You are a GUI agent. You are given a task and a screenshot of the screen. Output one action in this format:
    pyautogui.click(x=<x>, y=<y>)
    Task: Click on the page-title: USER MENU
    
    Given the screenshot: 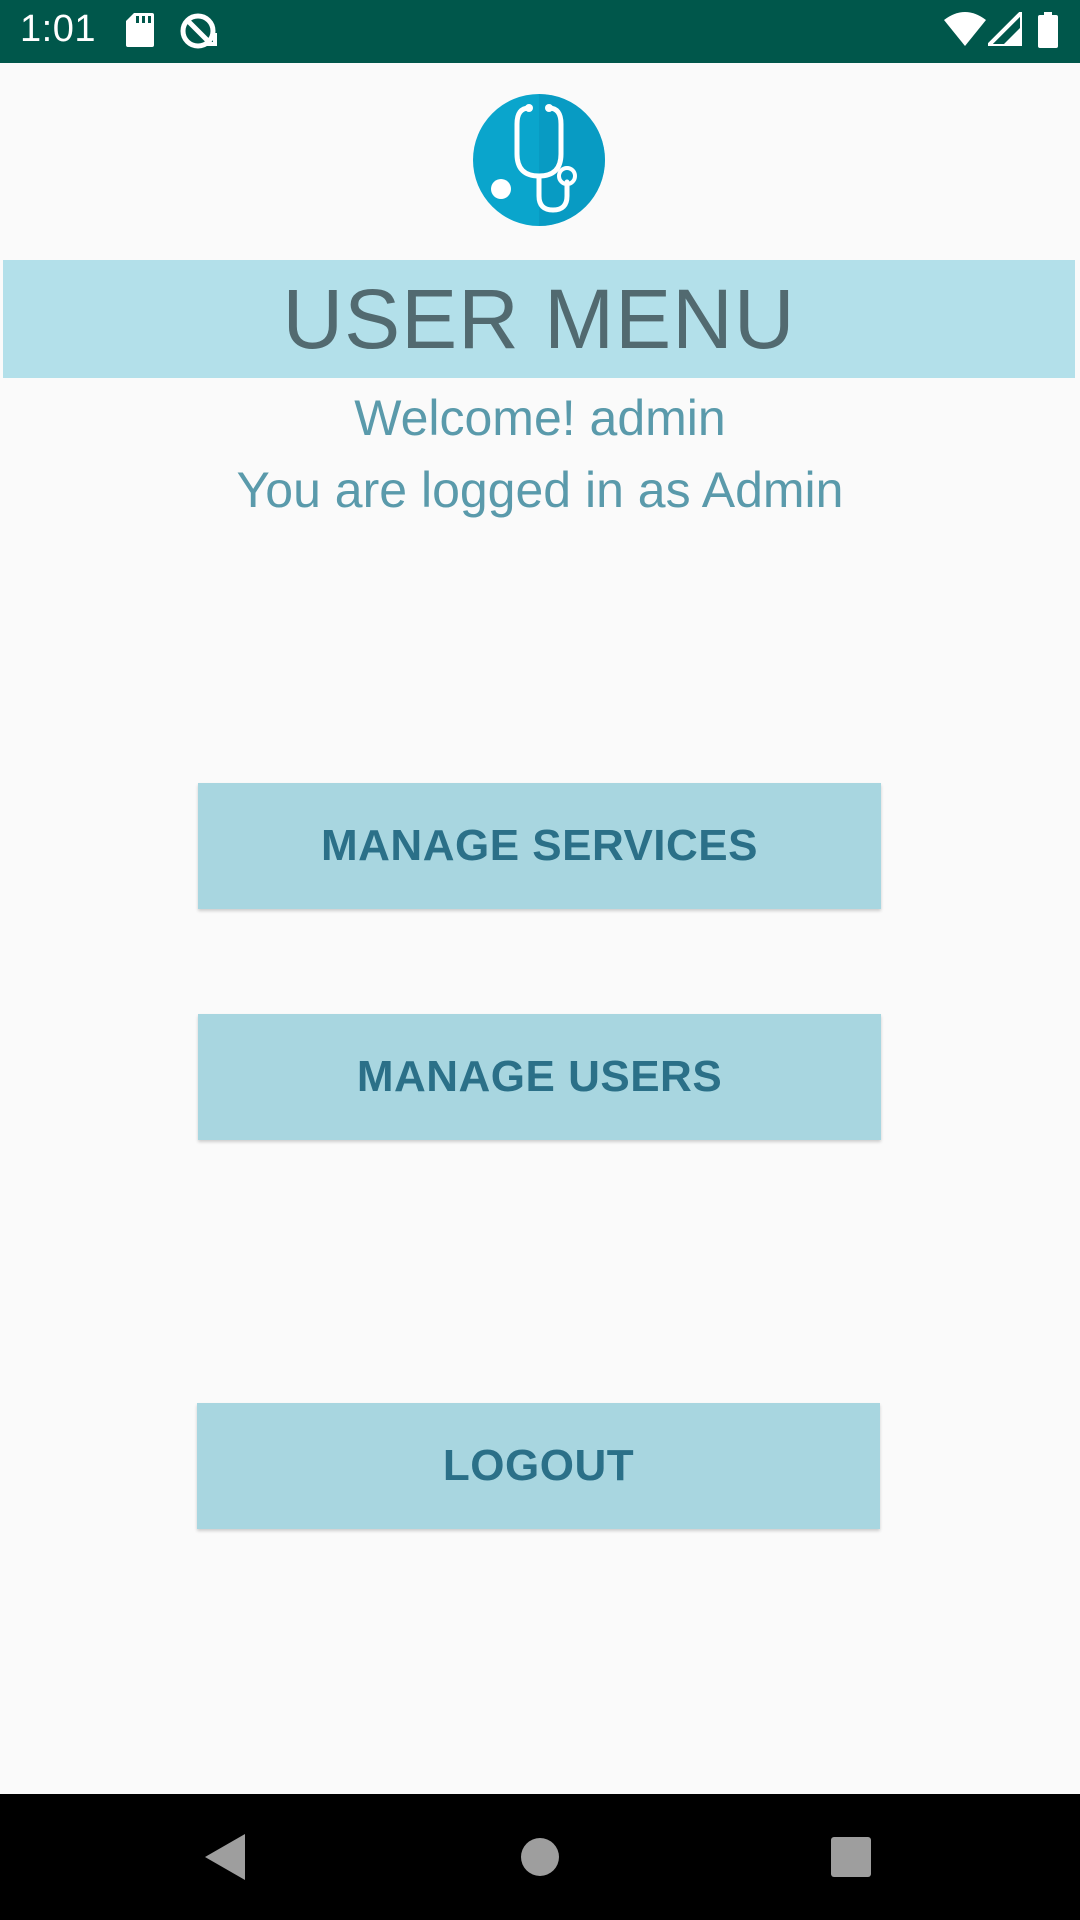 What is the action you would take?
    pyautogui.click(x=539, y=319)
    